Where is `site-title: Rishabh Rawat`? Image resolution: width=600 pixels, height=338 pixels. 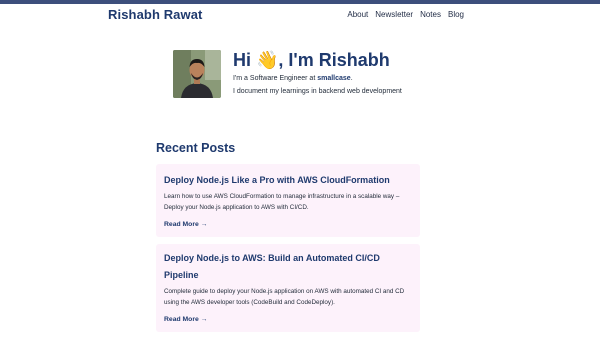 site-title: Rishabh Rawat is located at coordinates (155, 14).